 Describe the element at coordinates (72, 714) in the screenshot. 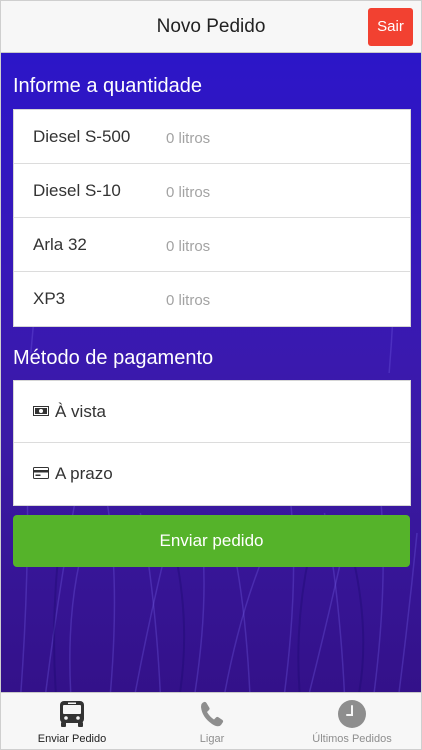

I see `bus-icon` at that location.